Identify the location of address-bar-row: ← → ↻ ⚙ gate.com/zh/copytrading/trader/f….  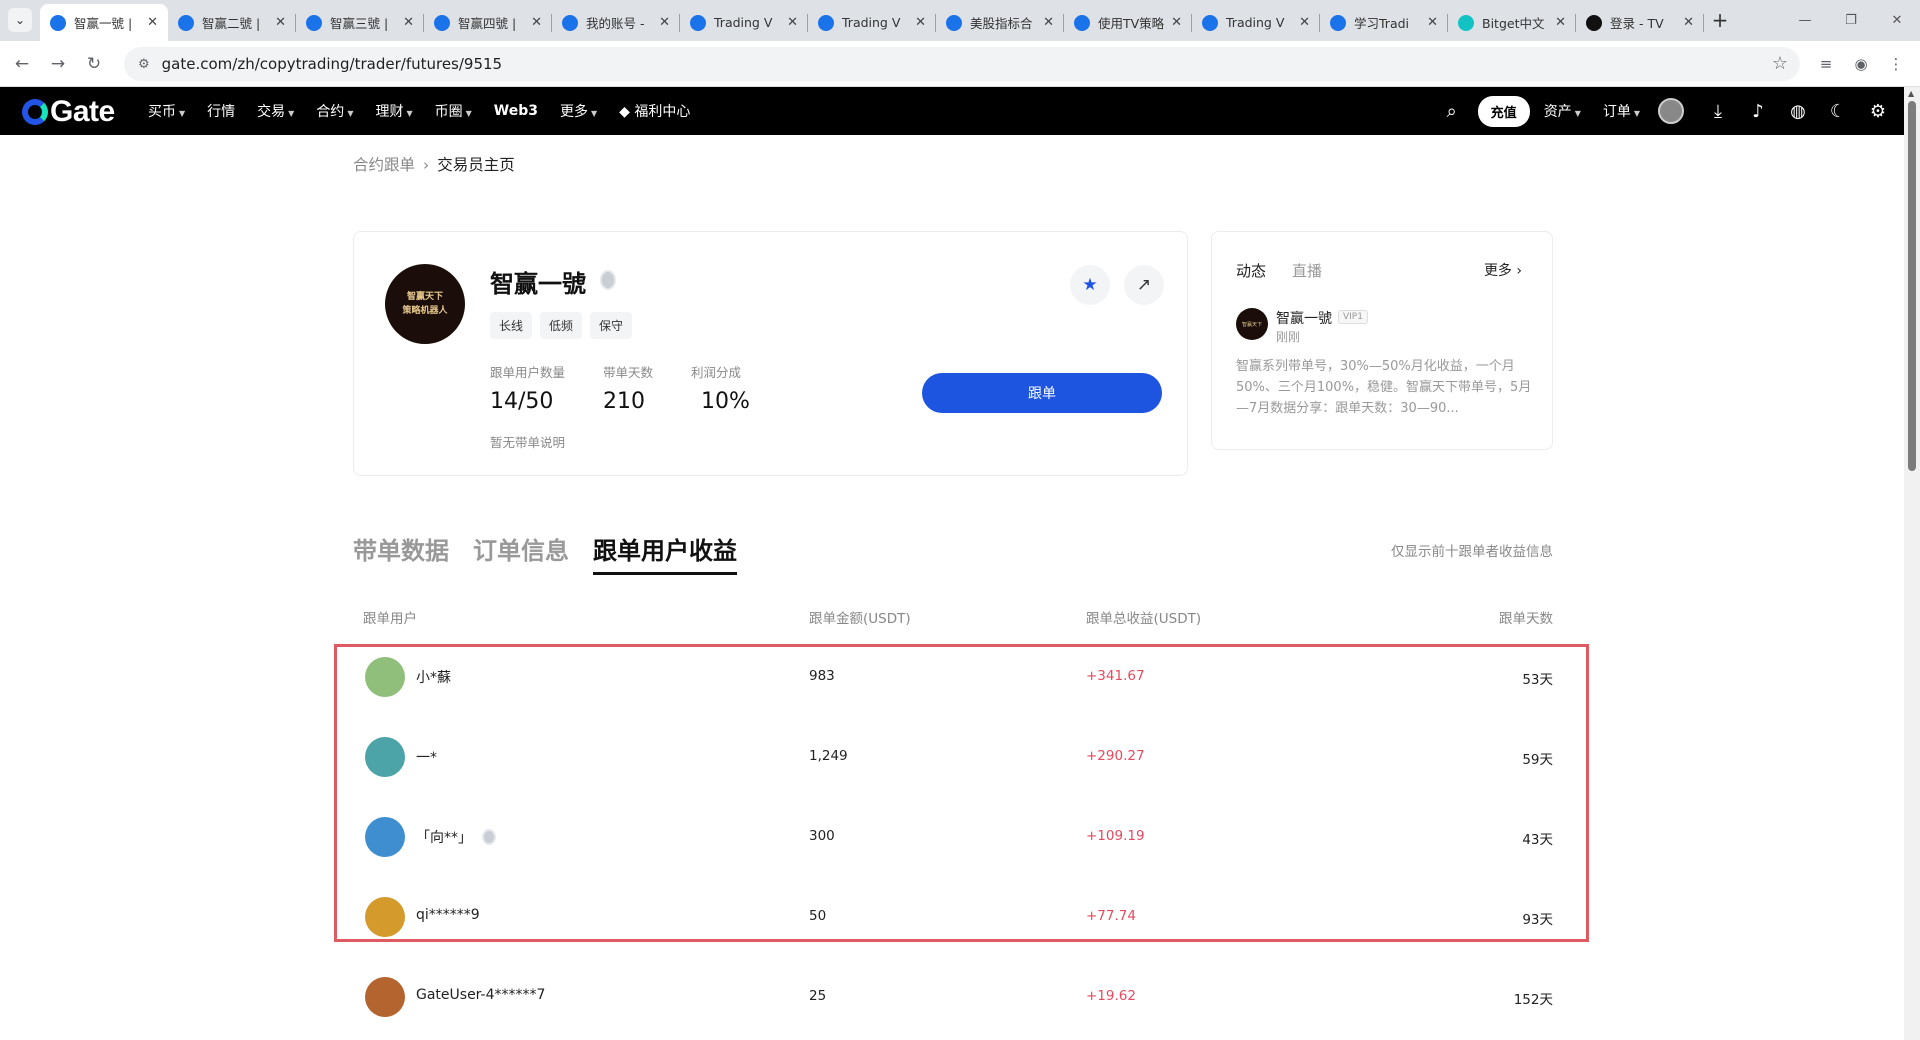
(960, 64).